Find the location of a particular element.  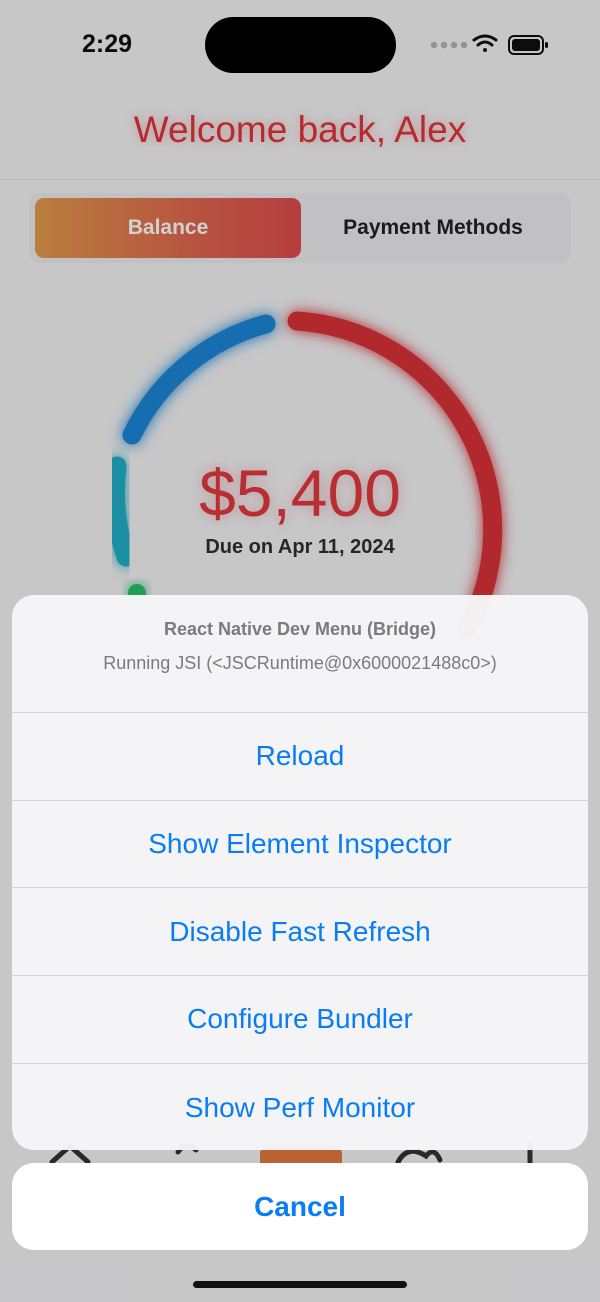

home-indicator is located at coordinates (300, 1284).